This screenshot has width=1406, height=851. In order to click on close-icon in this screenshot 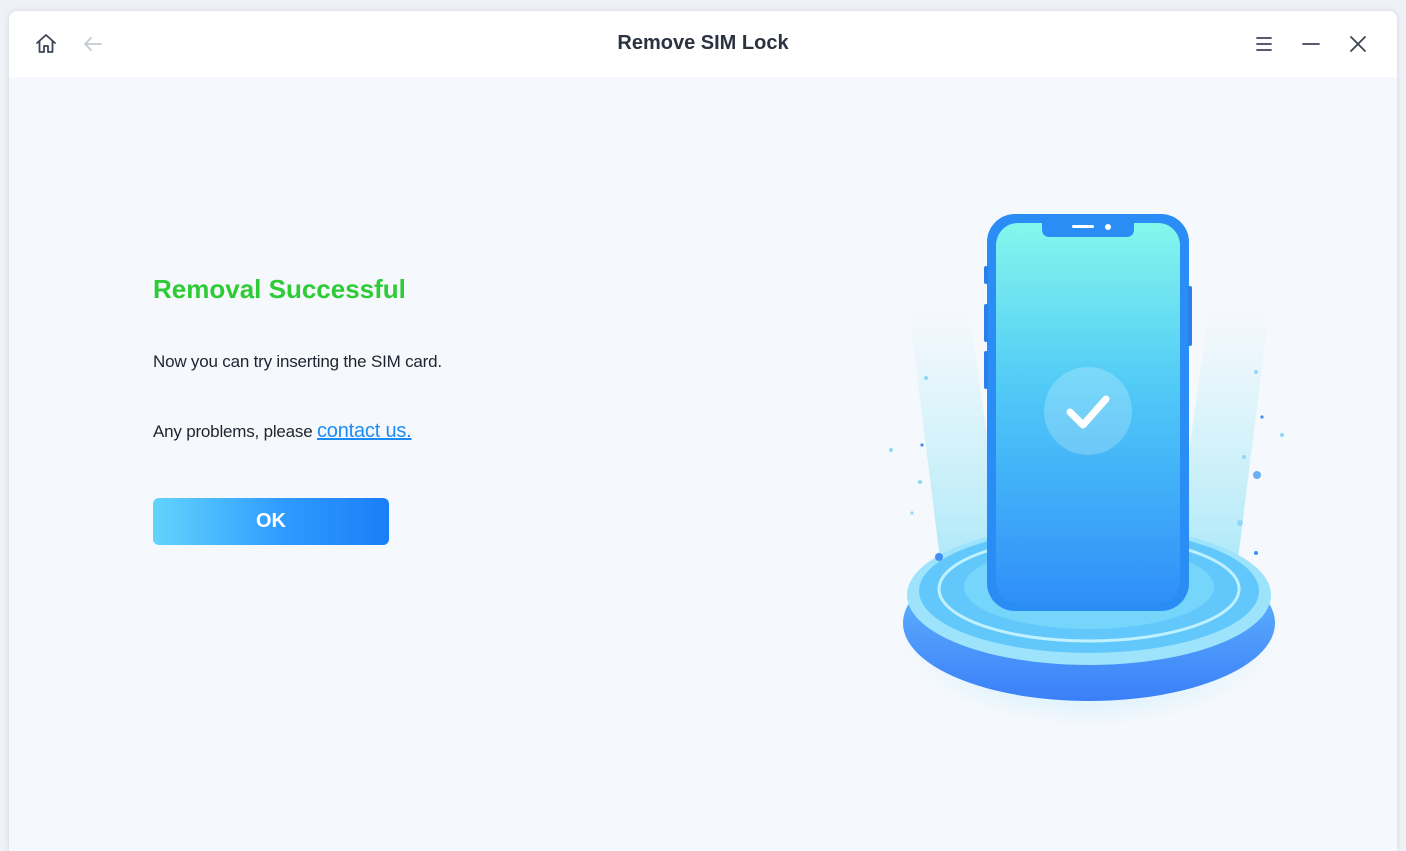, I will do `click(1358, 44)`.